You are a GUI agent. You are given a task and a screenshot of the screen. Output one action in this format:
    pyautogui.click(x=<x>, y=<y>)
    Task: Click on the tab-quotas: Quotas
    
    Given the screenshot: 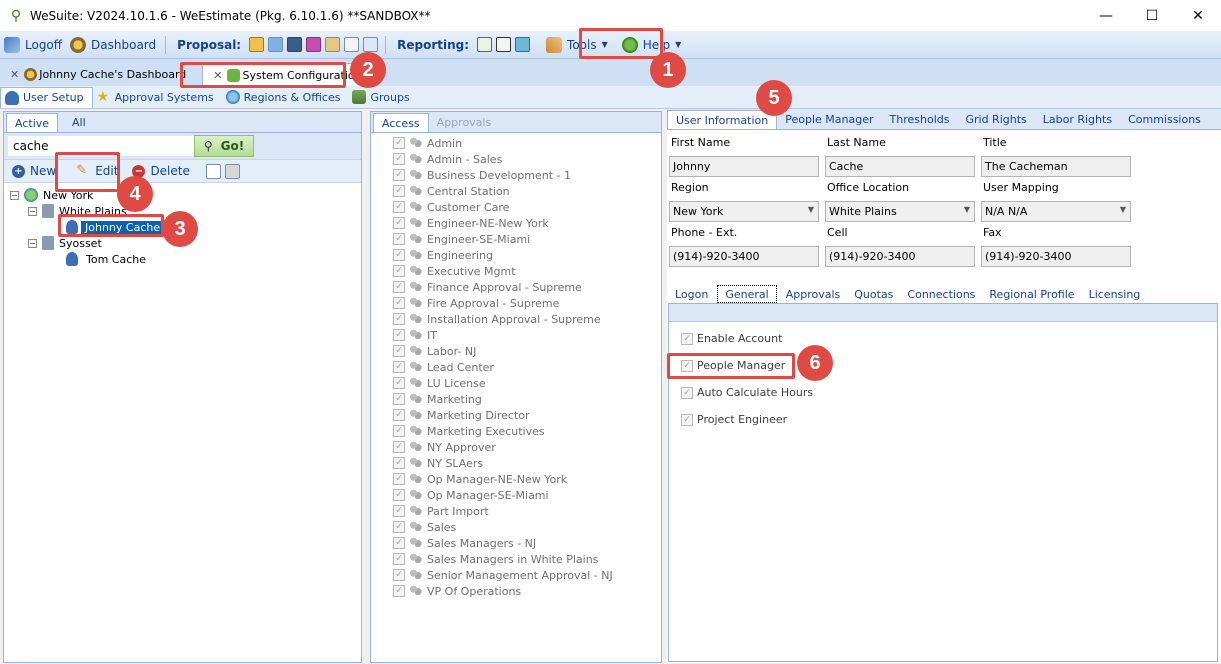 What is the action you would take?
    pyautogui.click(x=873, y=294)
    